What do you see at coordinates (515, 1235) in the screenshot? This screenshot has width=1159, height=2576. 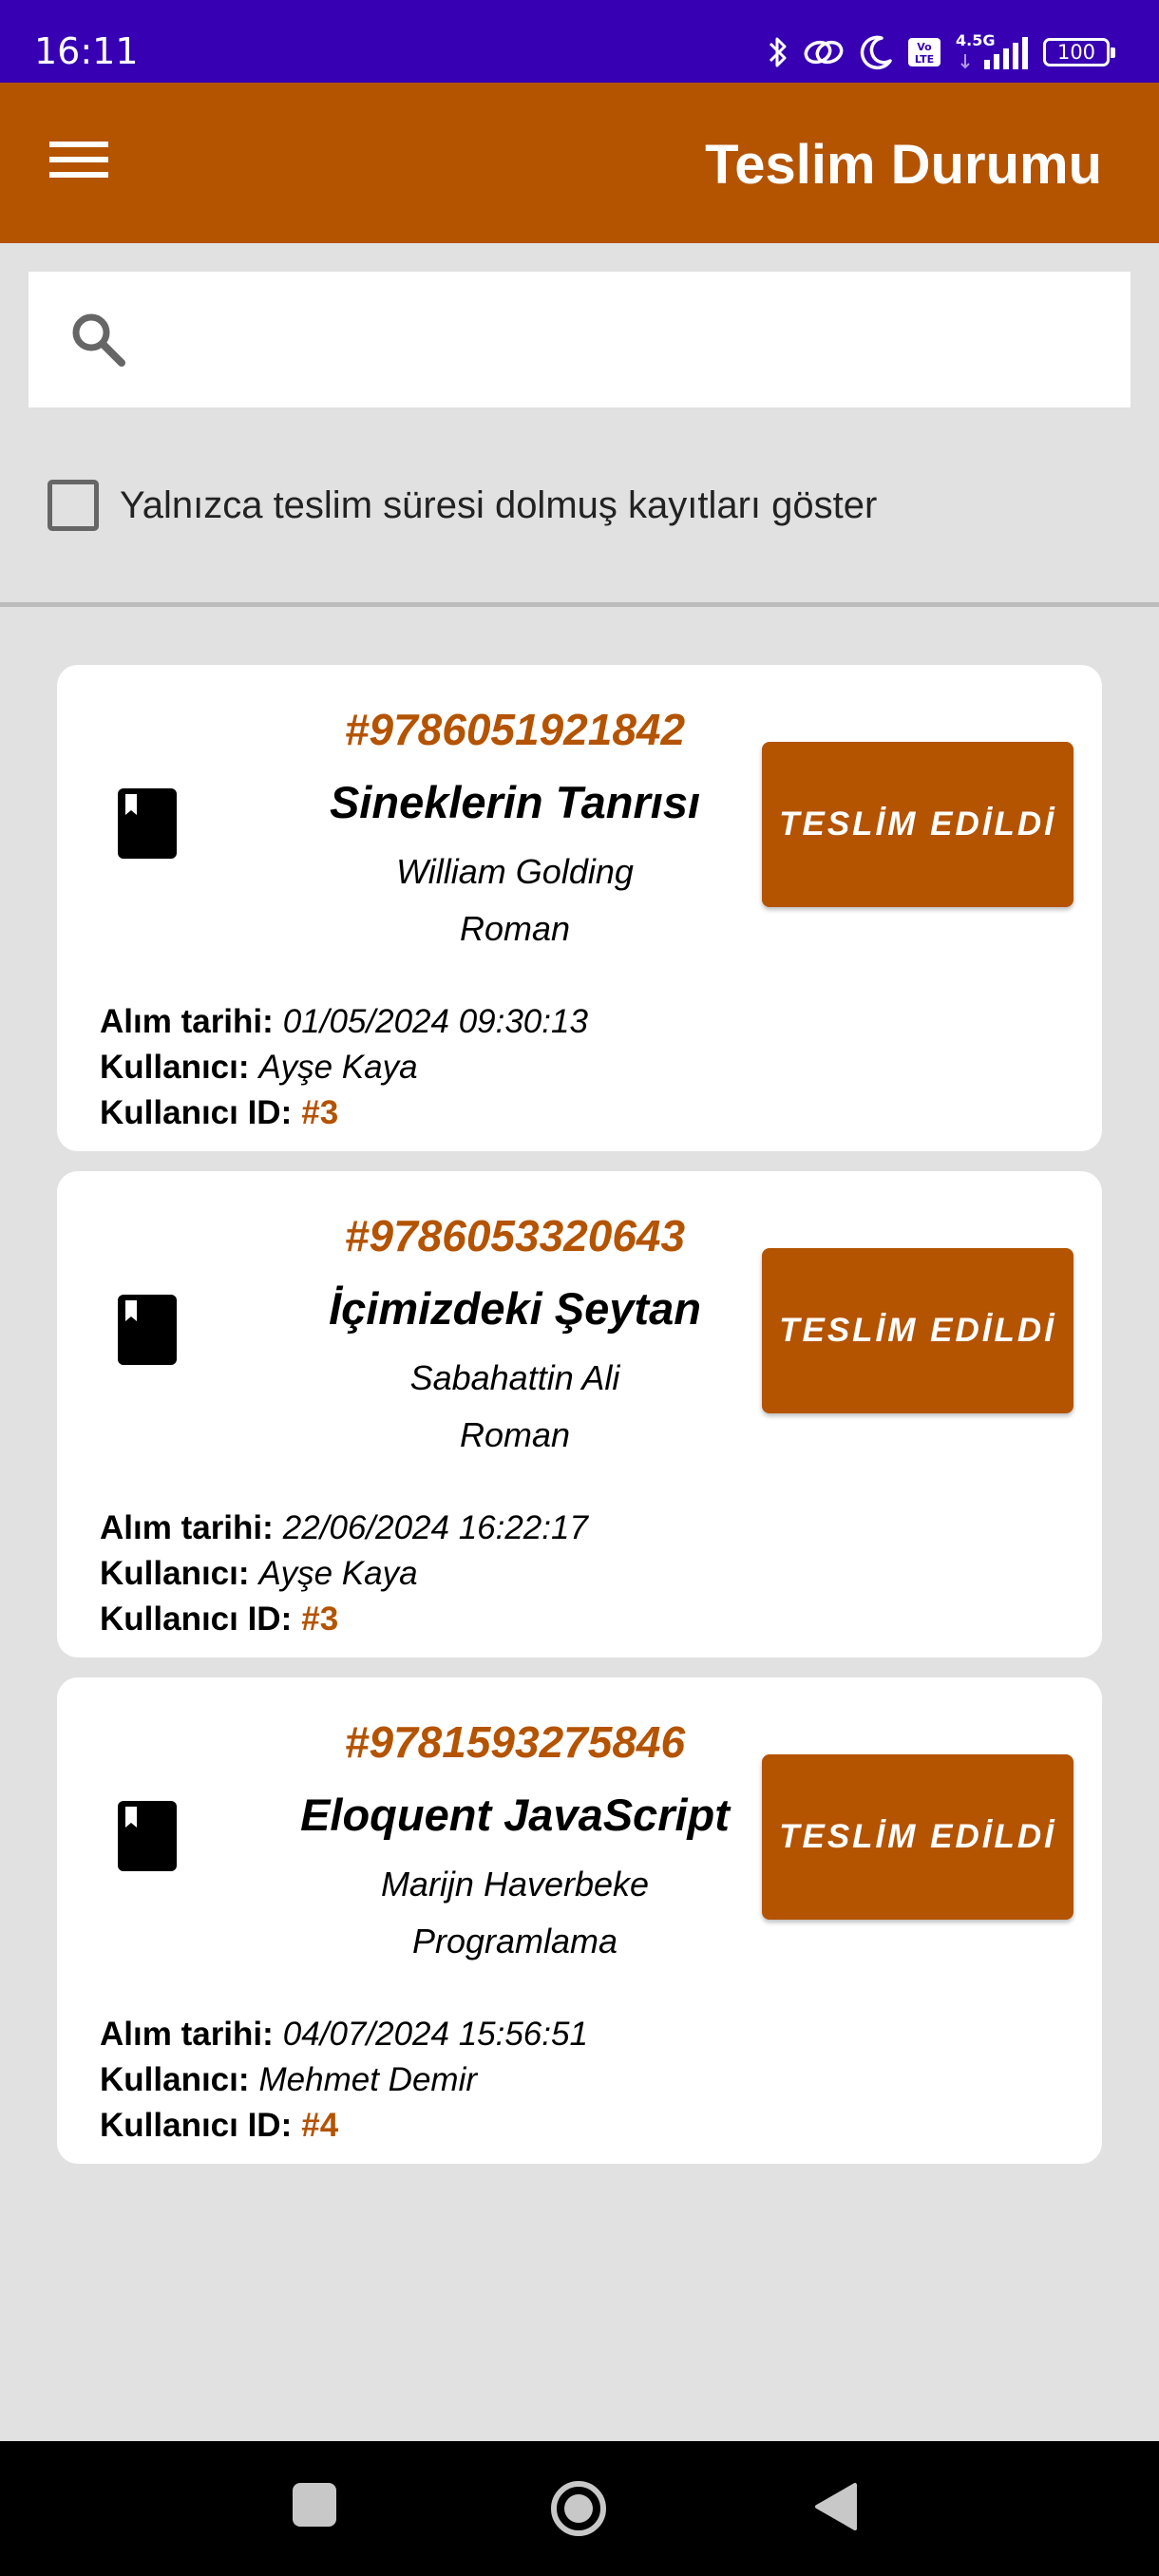 I see `isbn: #9786053320643` at bounding box center [515, 1235].